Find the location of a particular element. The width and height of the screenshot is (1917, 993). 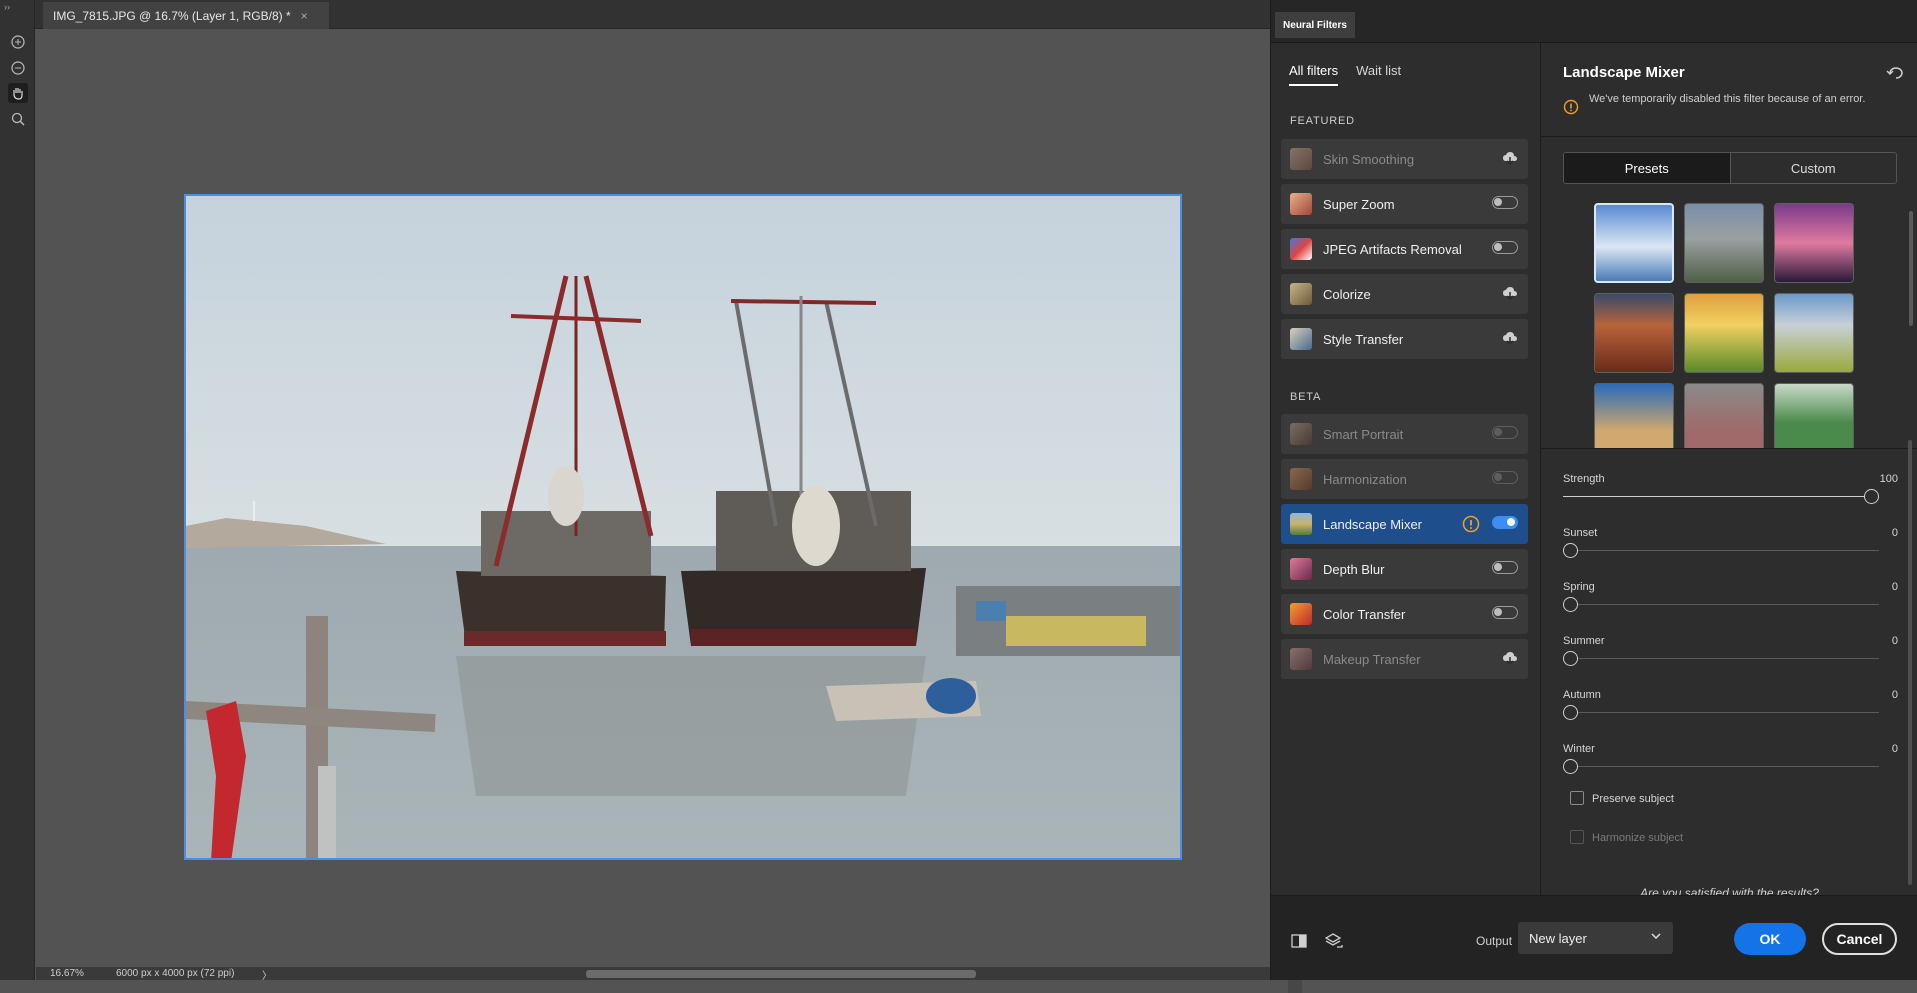

preset-valley-lake is located at coordinates (1724, 243).